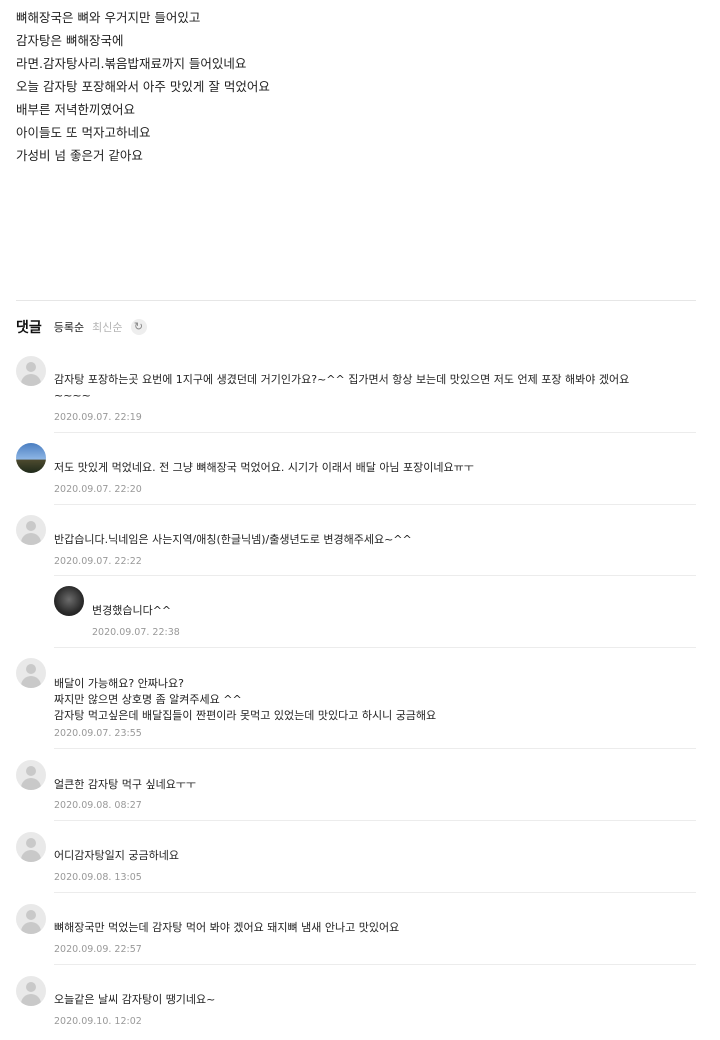 Image resolution: width=720 pixels, height=1040 pixels. I want to click on post-line: 라면.감자탕사리.볶음밥재료까지 들어있네요, so click(131, 63).